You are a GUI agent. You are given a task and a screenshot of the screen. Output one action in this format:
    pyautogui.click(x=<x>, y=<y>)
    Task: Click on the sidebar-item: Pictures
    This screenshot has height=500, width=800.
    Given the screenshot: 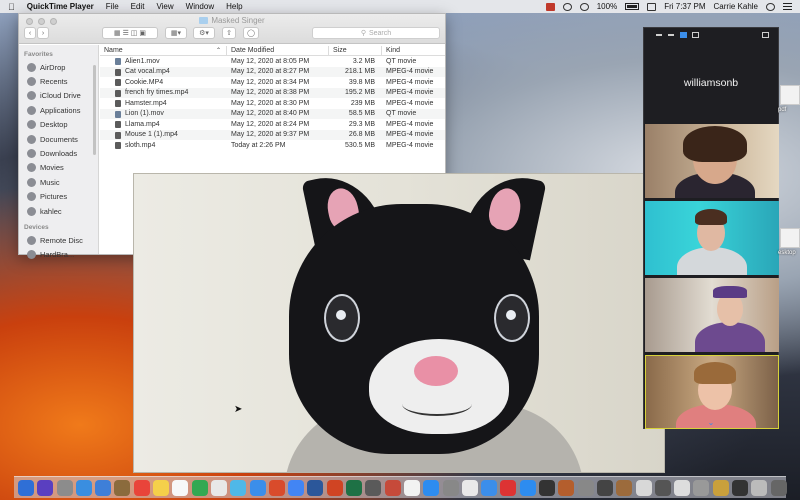 What is the action you would take?
    pyautogui.click(x=58, y=197)
    